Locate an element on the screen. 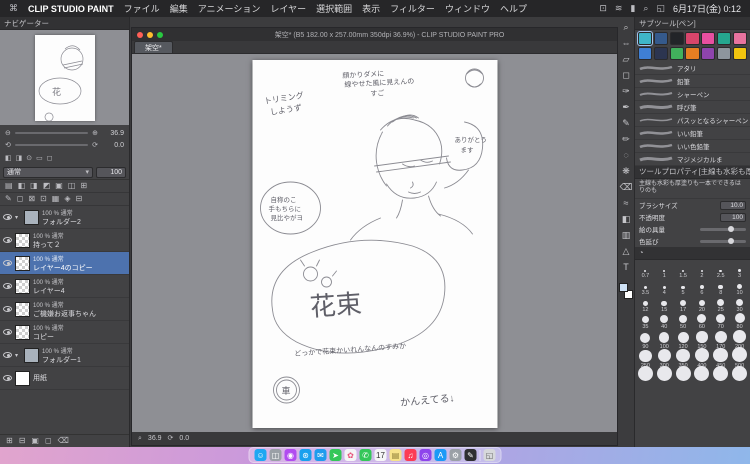  menu-selection: 選択範囲 is located at coordinates (334, 8).